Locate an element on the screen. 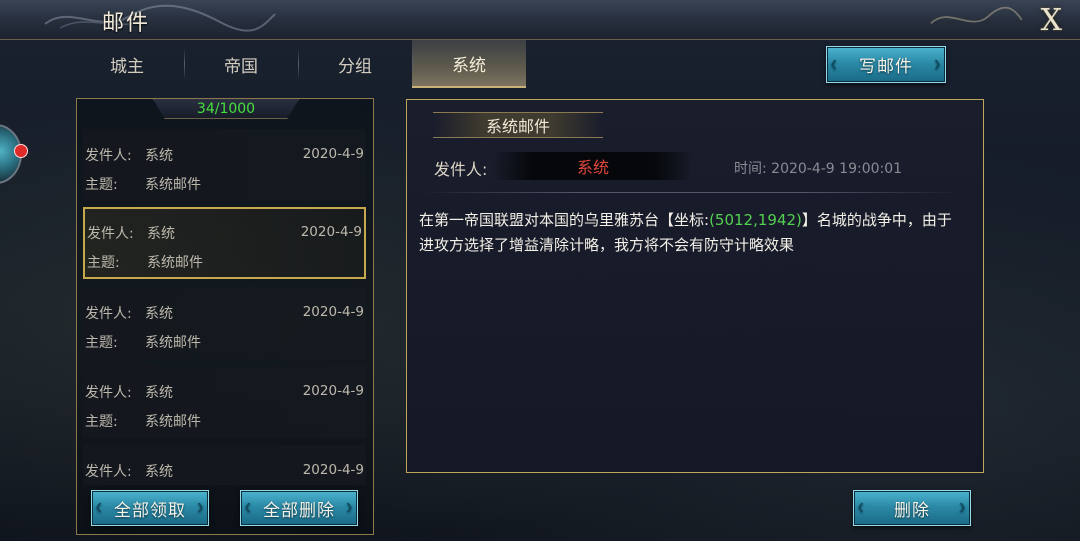  write-mail-button: 写邮件 is located at coordinates (886, 64).